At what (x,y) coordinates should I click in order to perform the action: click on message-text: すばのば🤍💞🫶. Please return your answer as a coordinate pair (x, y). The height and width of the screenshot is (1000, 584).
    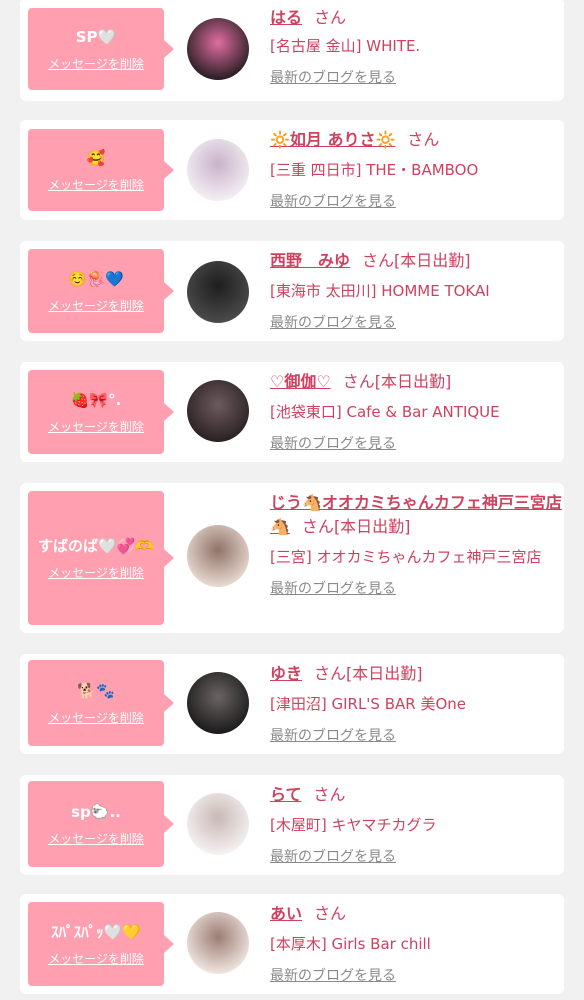
    Looking at the image, I should click on (96, 545).